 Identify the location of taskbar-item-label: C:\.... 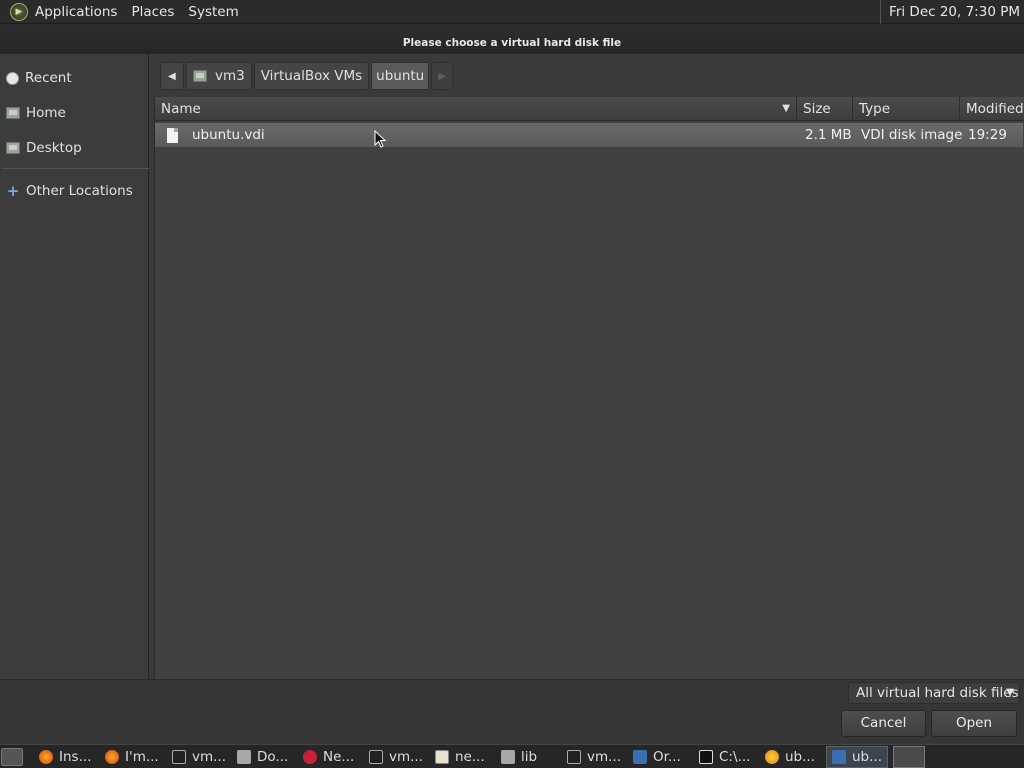
(735, 757).